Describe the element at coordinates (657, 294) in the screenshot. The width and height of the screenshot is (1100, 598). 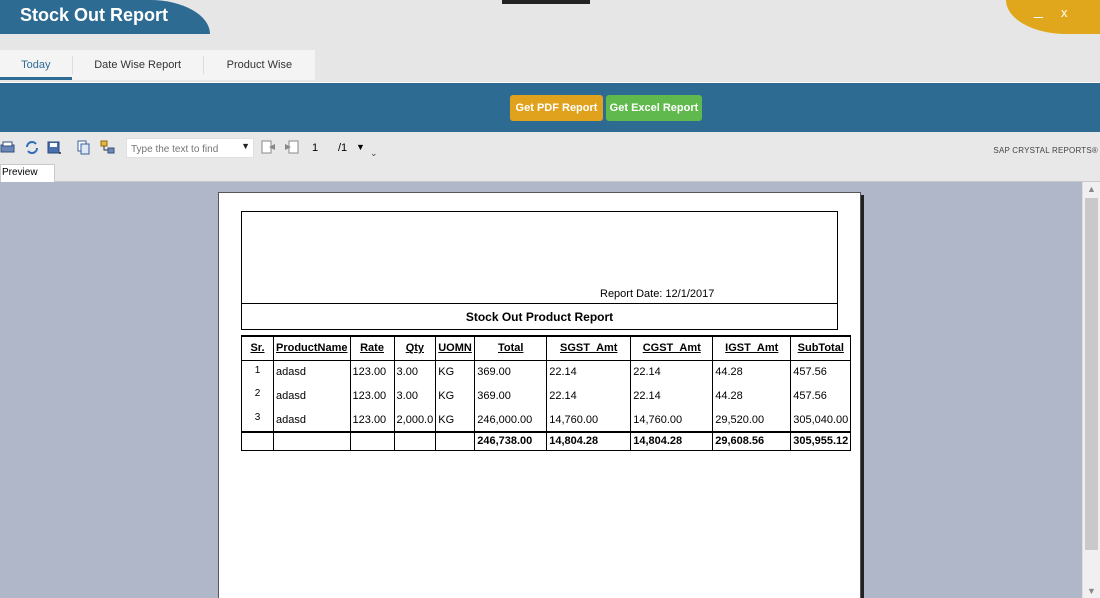
I see `report-date: Report Date: 12/1/2017` at that location.